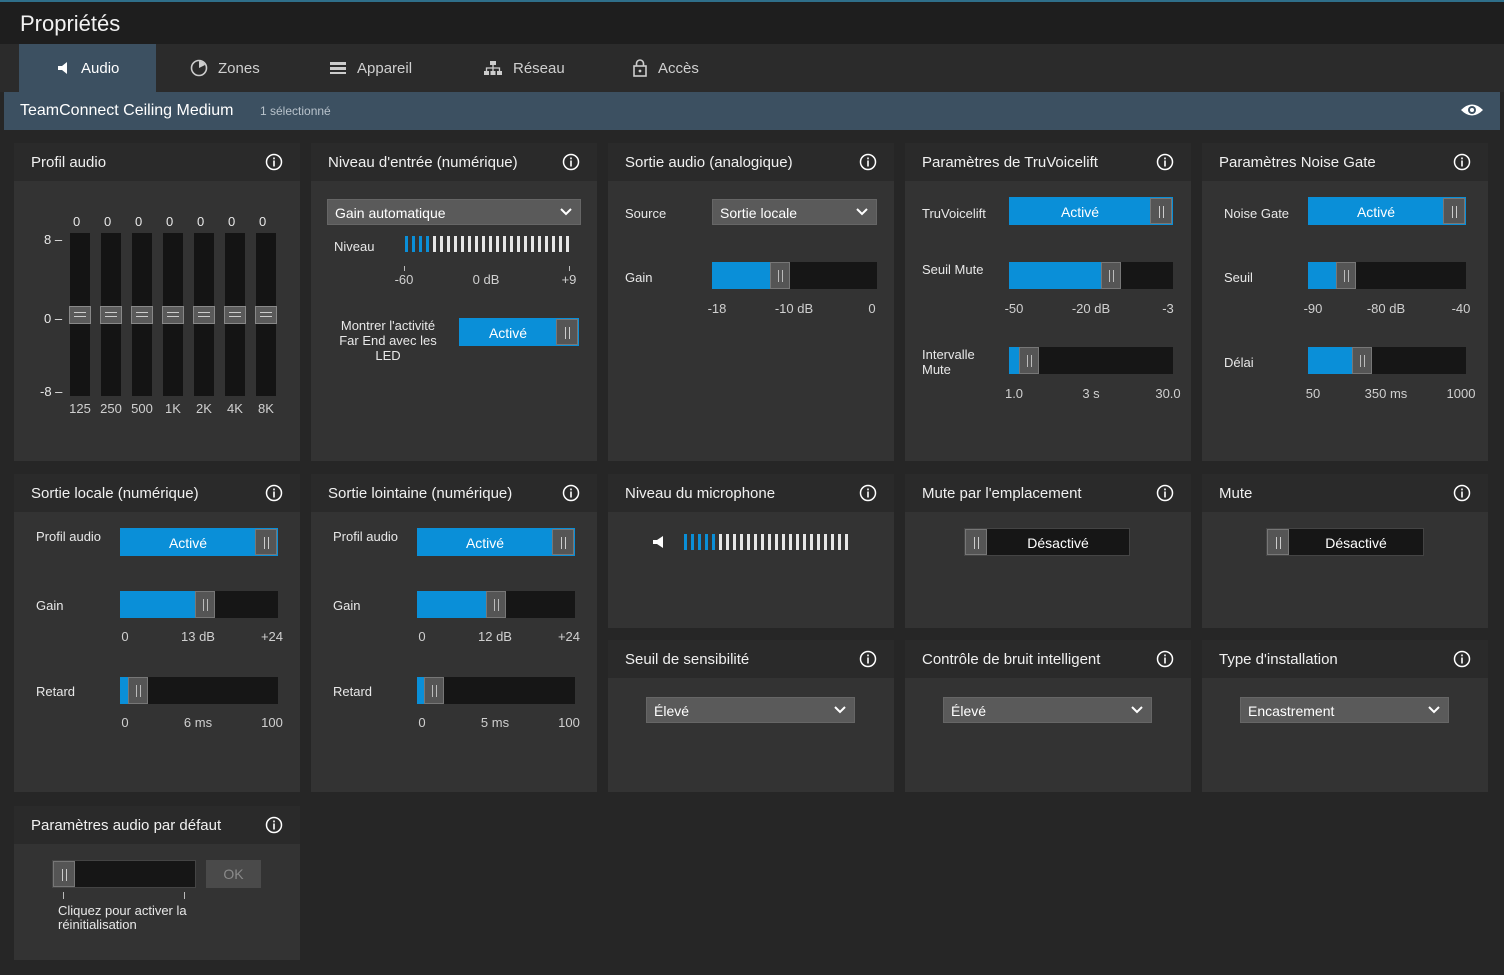 The height and width of the screenshot is (975, 1504). Describe the element at coordinates (1387, 211) in the screenshot. I see `noise-gate-toggle: Activé` at that location.